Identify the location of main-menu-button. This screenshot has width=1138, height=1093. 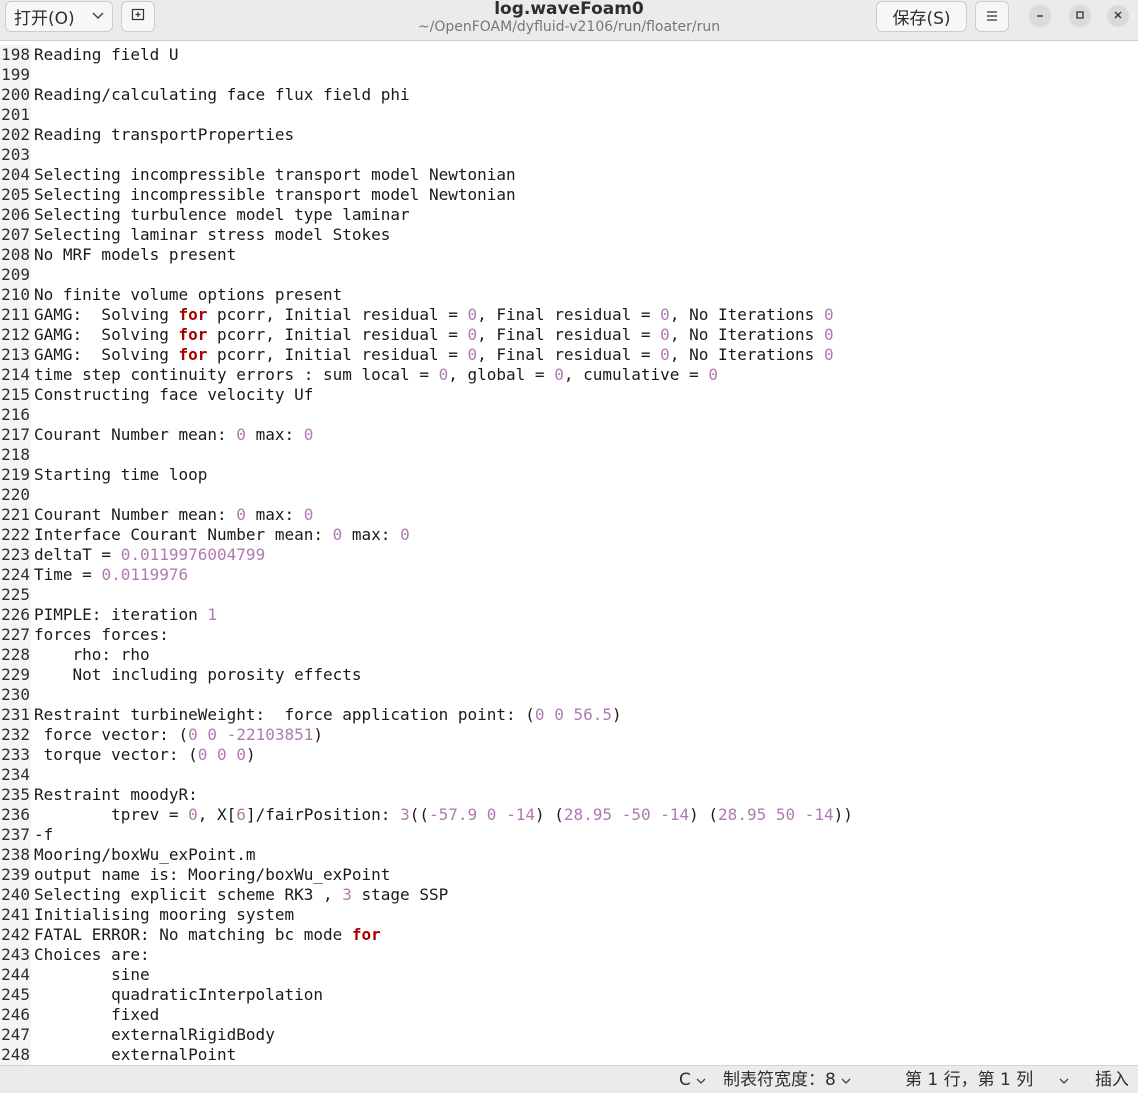
(992, 16).